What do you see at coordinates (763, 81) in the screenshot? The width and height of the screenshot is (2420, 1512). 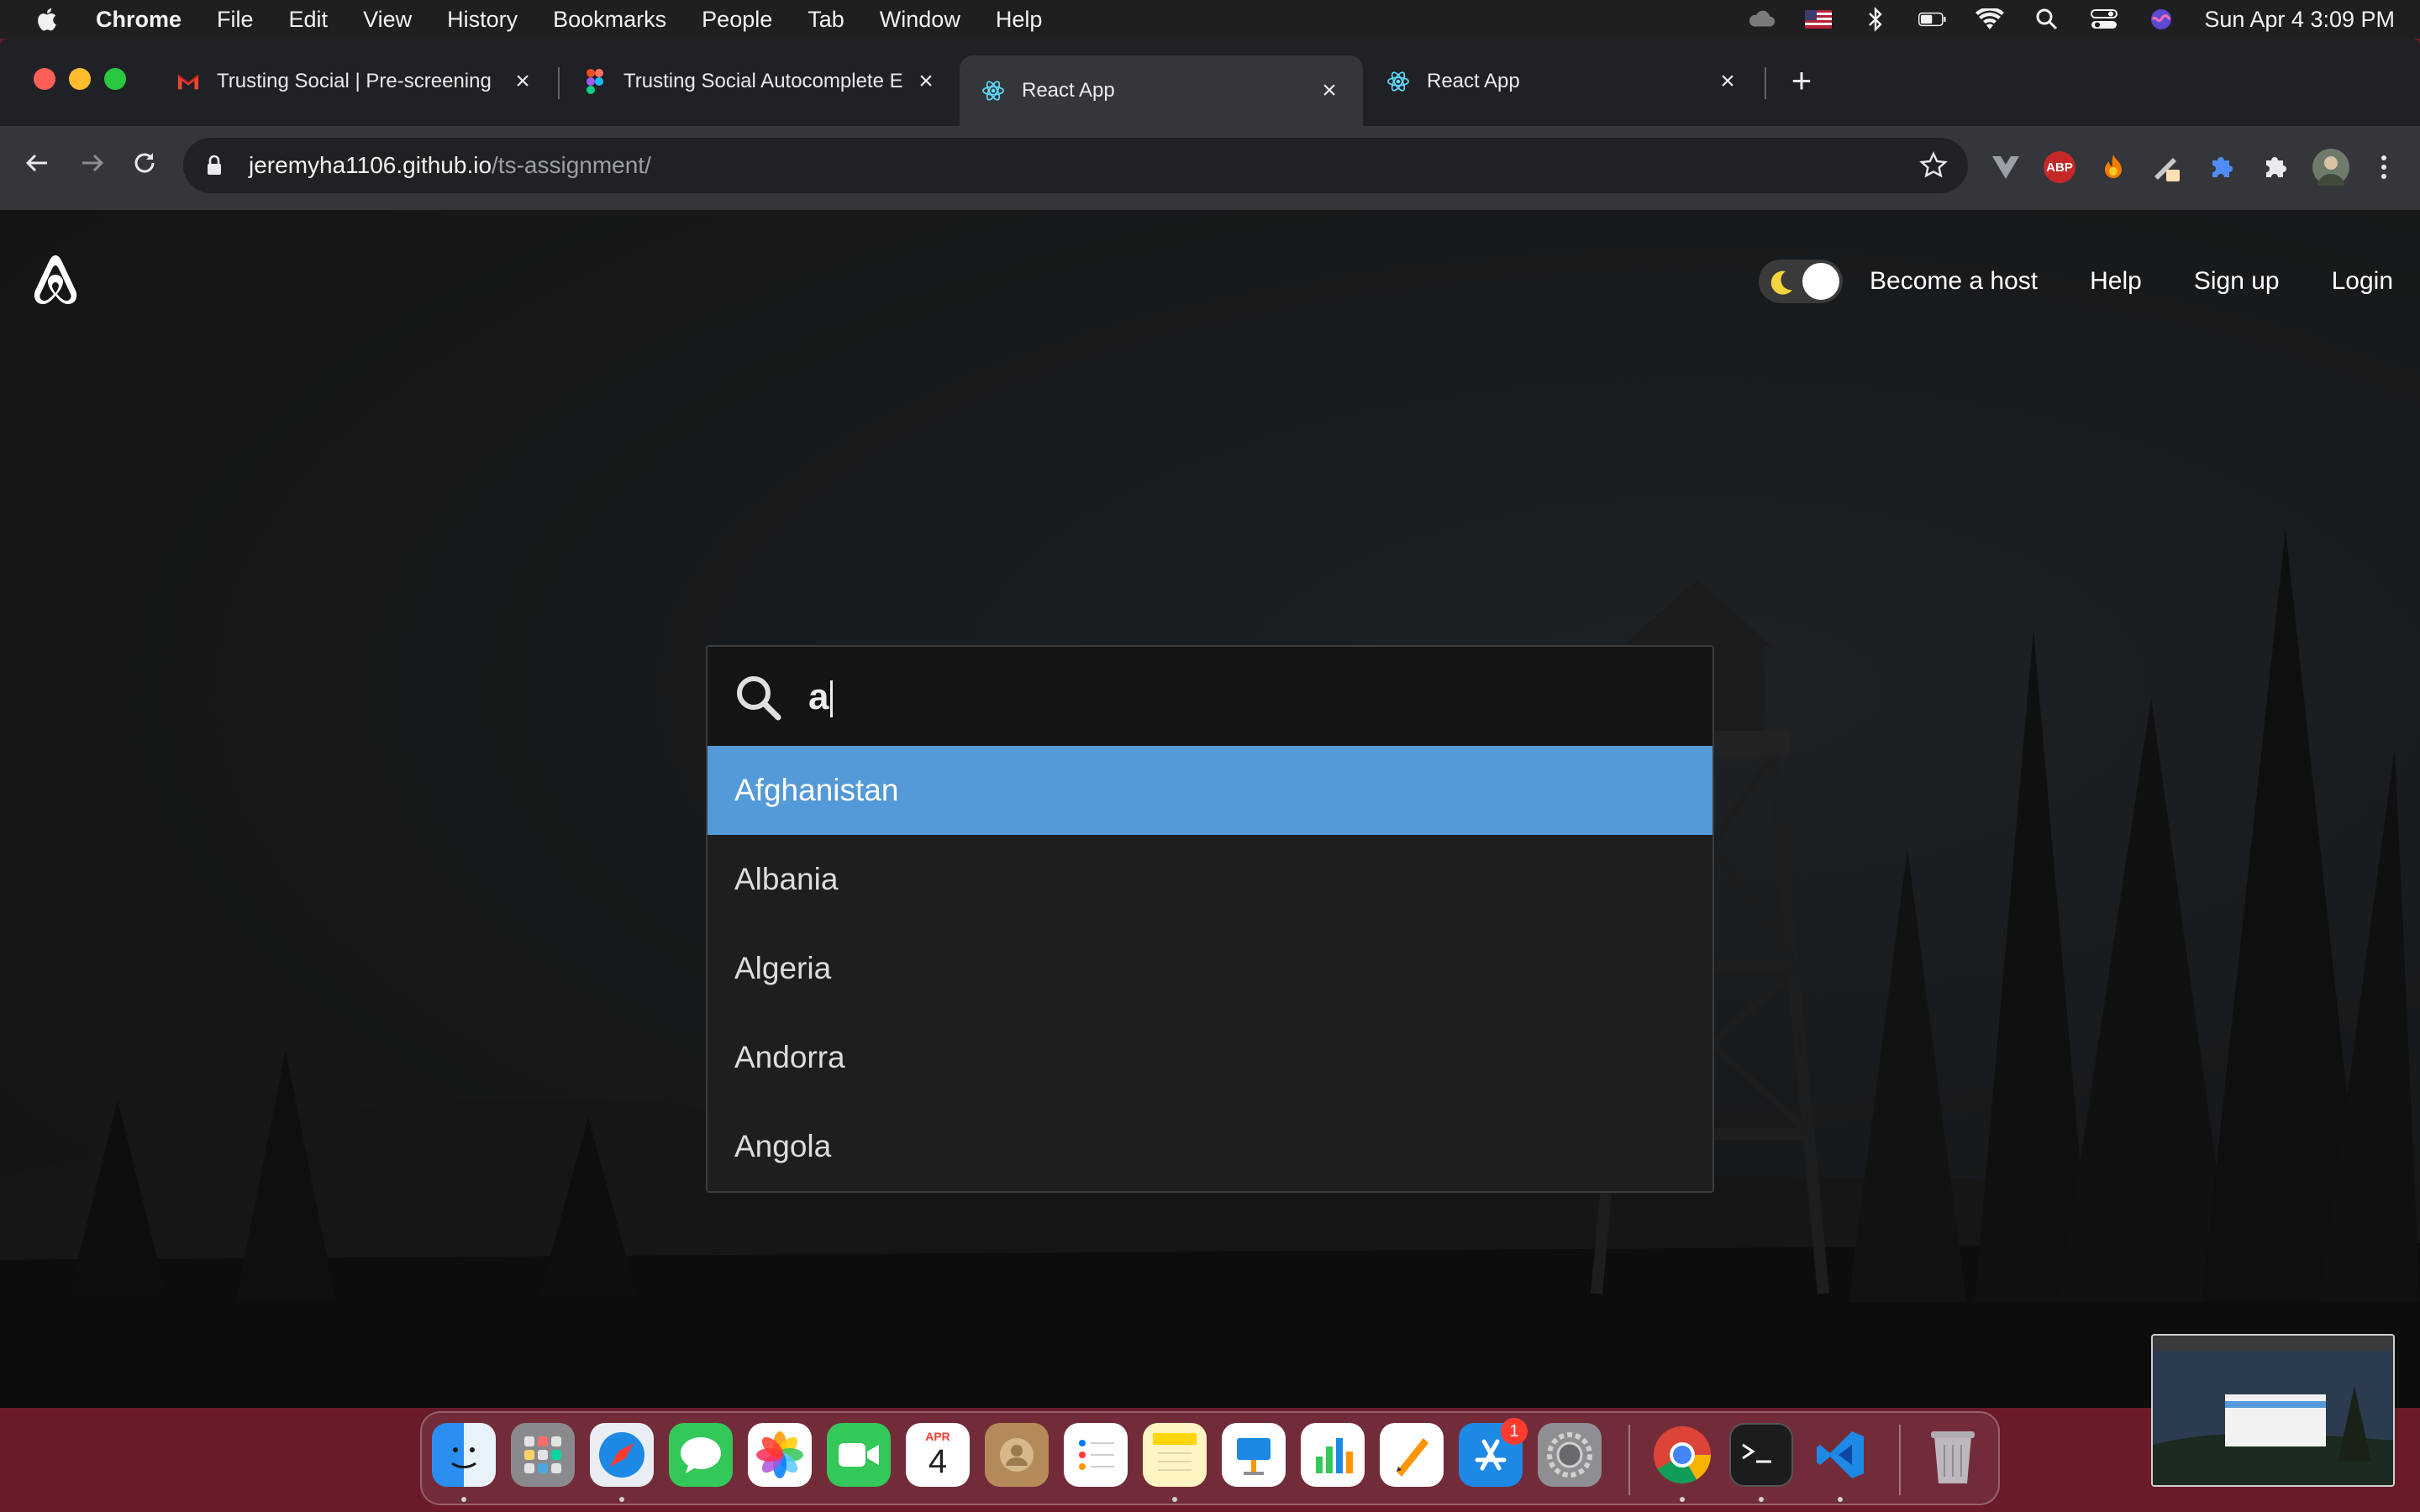 I see `tab-title: Trusting Social Autocomplete E` at bounding box center [763, 81].